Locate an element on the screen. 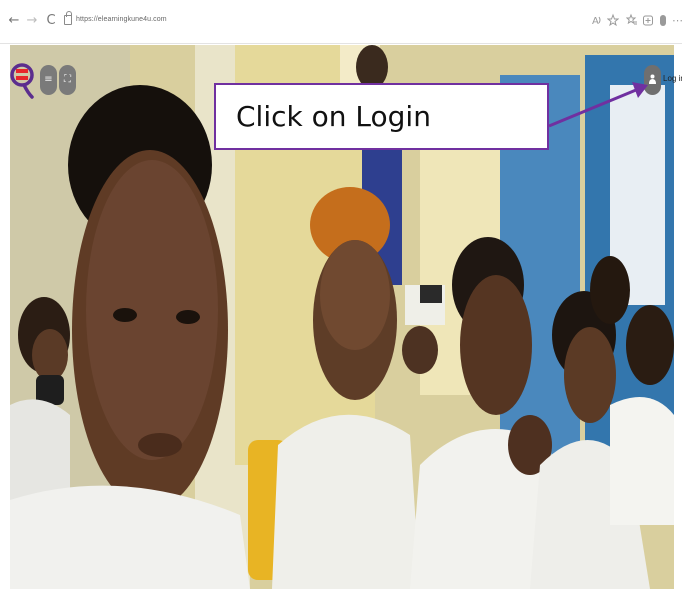 This screenshot has width=682, height=589. fullscreen-icon: ⛶ is located at coordinates (67, 79).